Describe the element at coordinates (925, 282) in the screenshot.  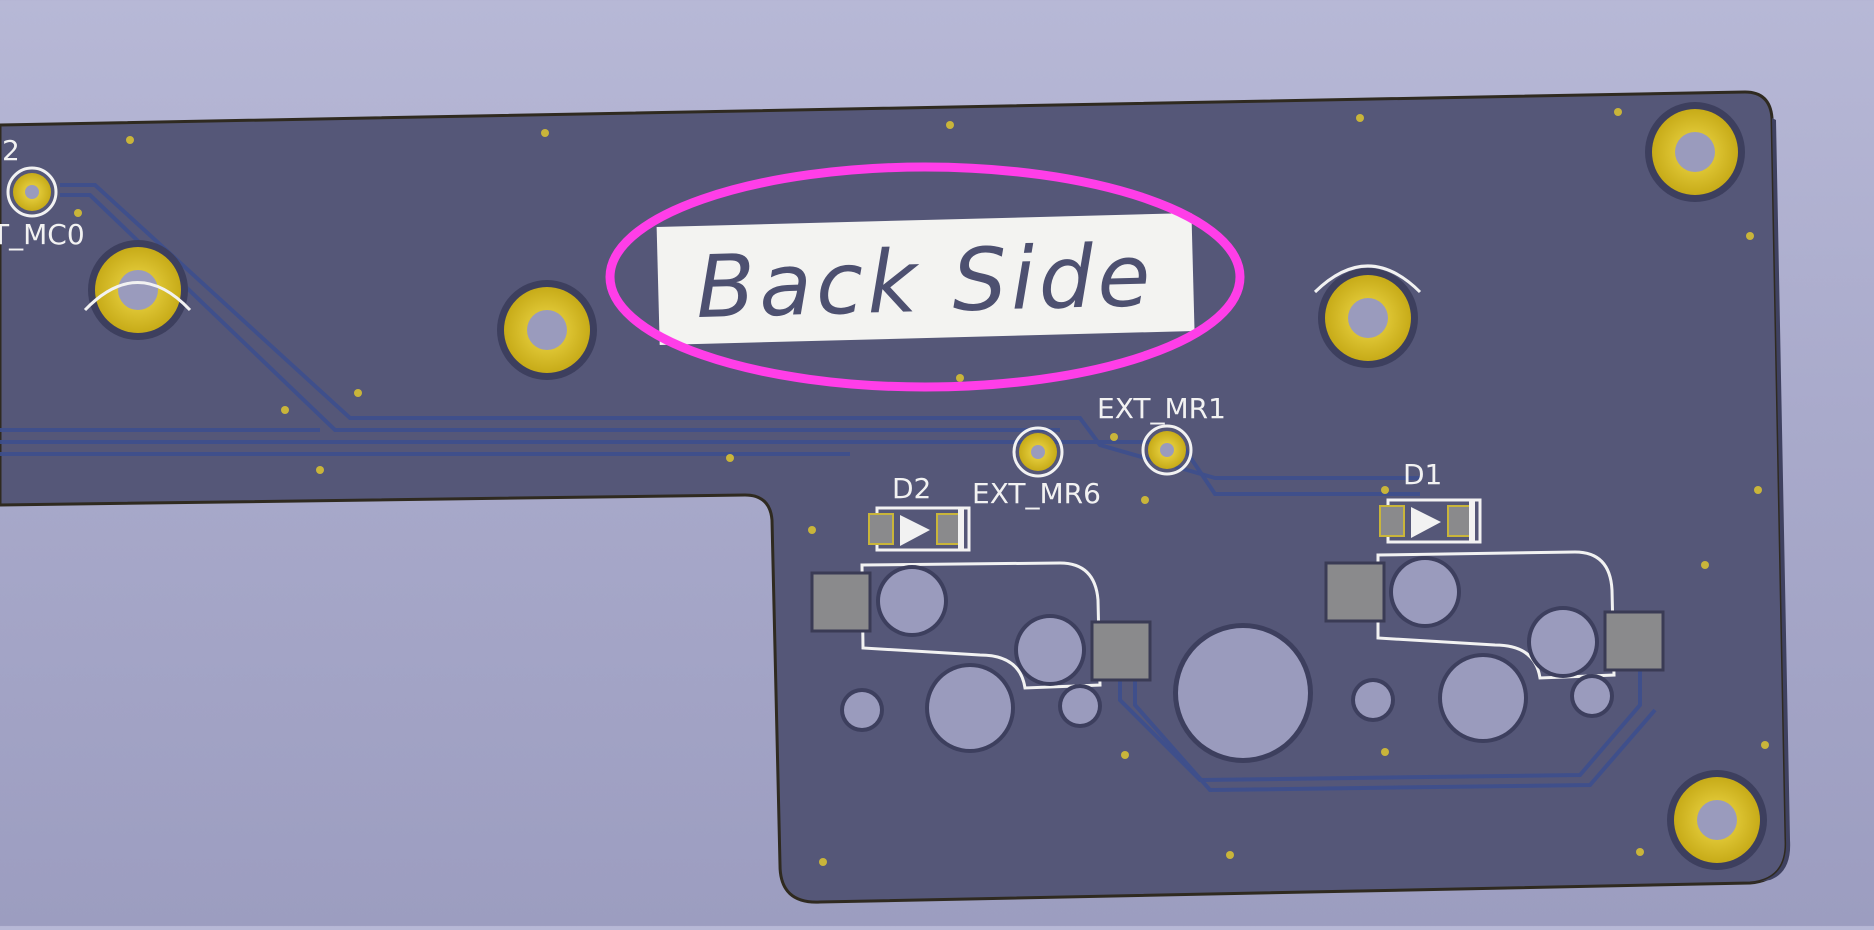
I see `back-side-title: Back Side` at that location.